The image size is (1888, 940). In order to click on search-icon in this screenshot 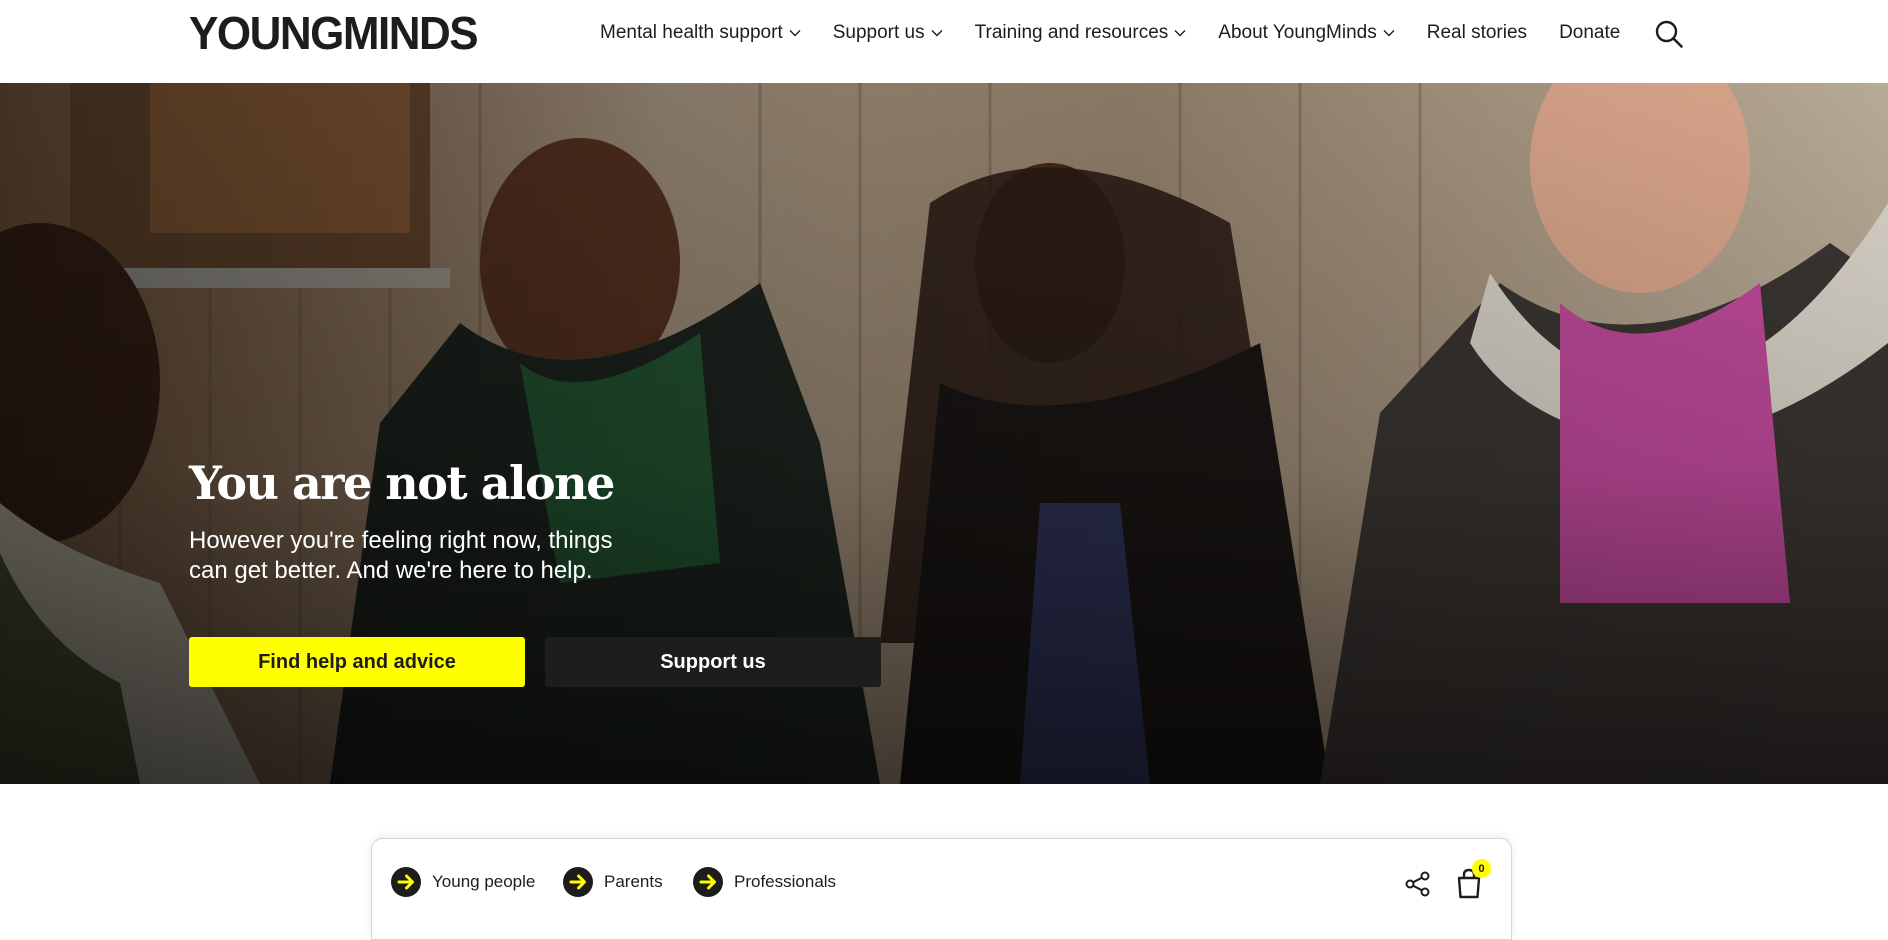, I will do `click(1669, 34)`.